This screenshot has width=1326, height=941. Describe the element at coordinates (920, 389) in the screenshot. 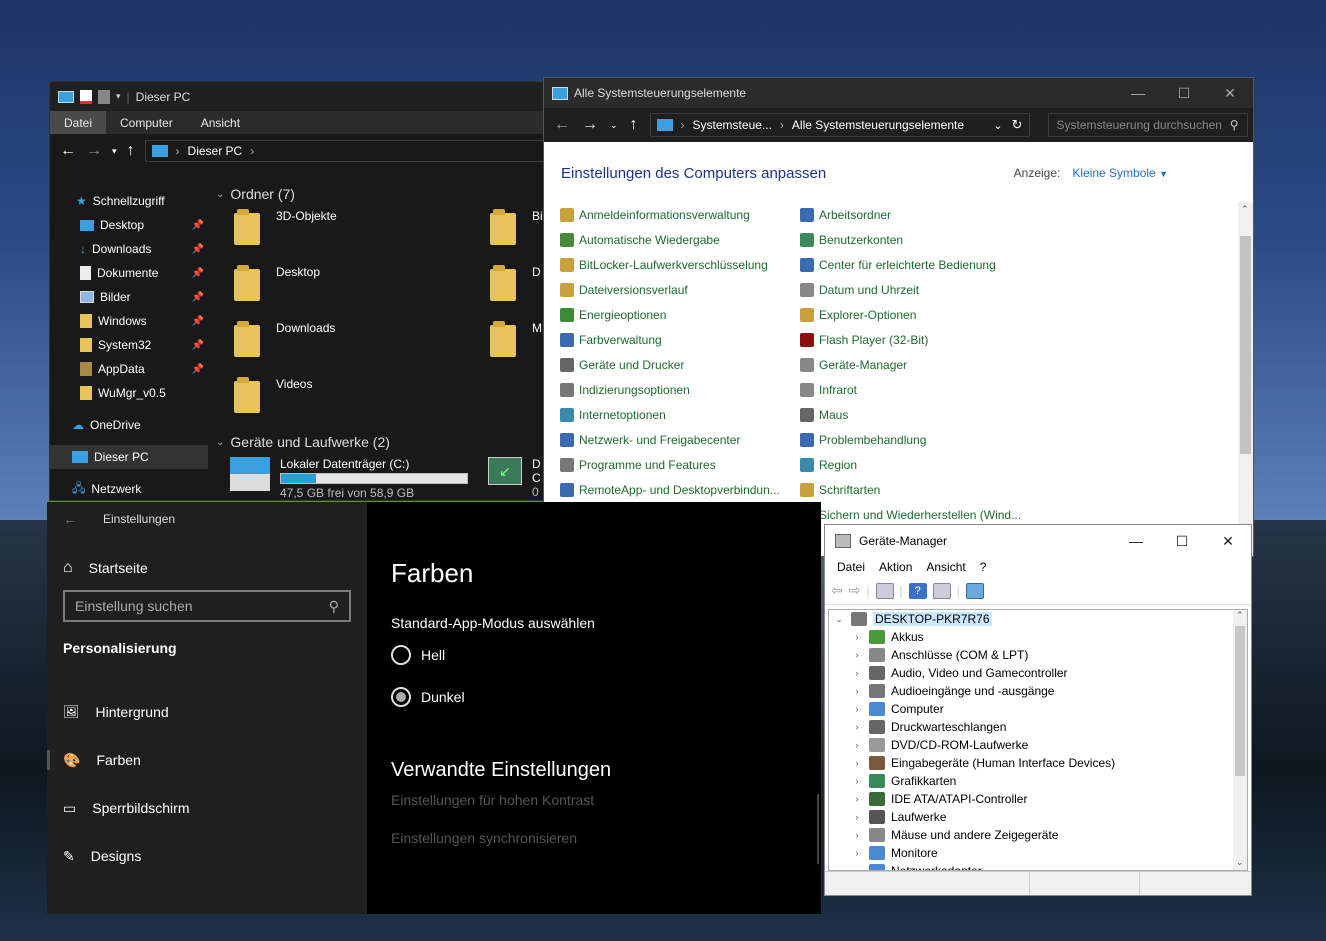

I see `control-panel-item: Infrarot` at that location.